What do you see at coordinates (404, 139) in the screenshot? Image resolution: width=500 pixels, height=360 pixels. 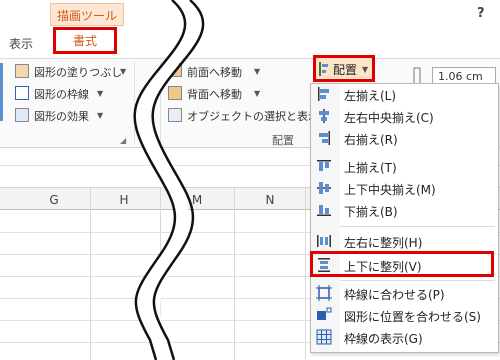 I see `menu-item-align-right` at bounding box center [404, 139].